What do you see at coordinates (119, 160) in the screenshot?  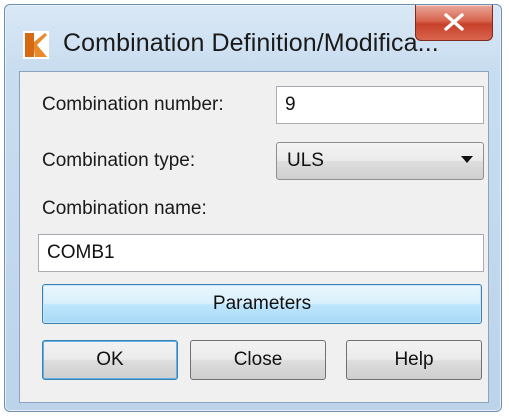 I see `combination-type-label: Combination type:` at bounding box center [119, 160].